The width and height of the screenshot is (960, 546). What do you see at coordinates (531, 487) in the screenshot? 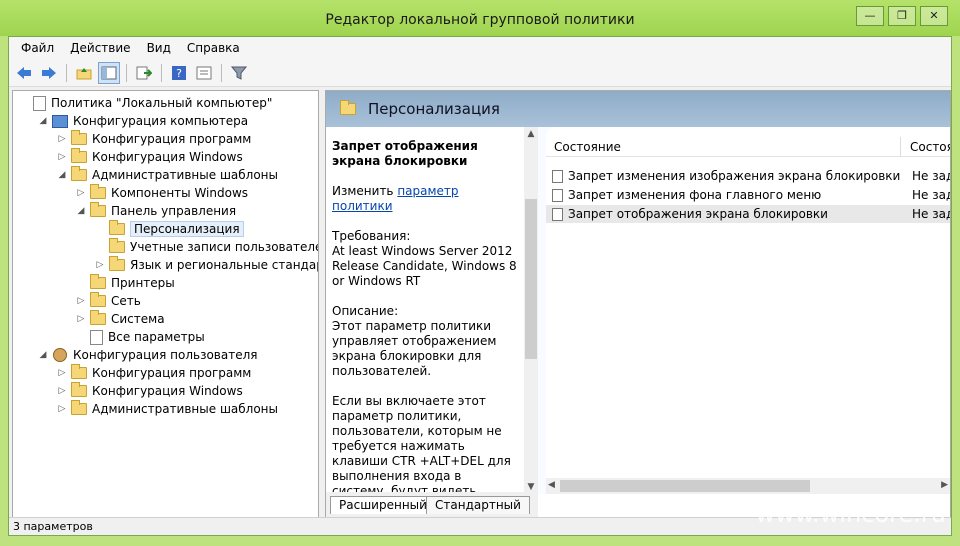
I see `scroll-down-icon: ▼` at bounding box center [531, 487].